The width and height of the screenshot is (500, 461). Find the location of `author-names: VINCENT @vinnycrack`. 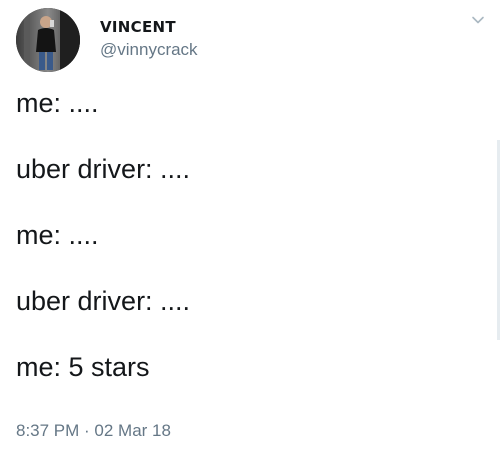

author-names: VINCENT @vinnycrack is located at coordinates (149, 39).